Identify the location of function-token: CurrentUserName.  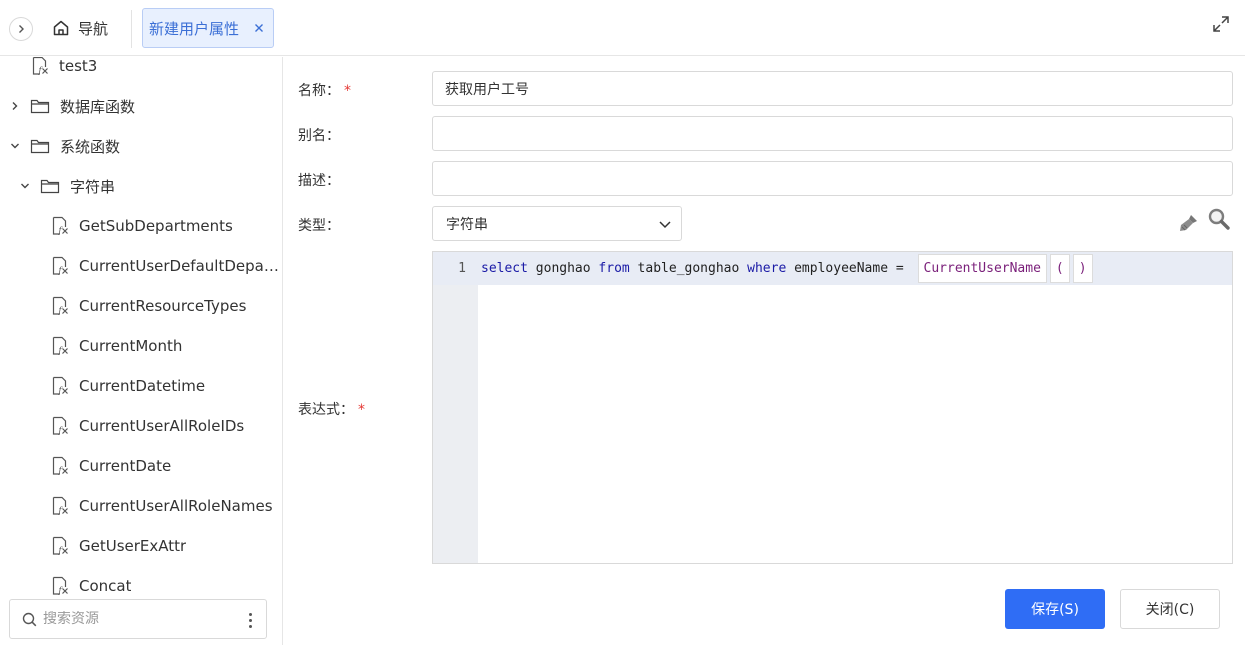
(982, 268).